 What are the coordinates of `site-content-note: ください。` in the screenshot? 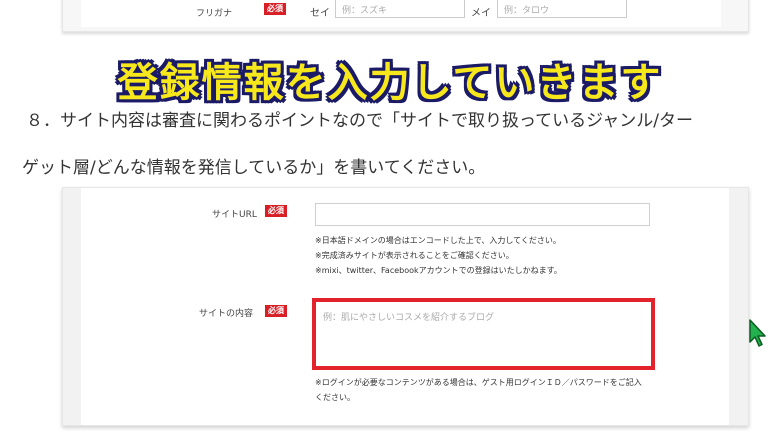 It's located at (335, 397).